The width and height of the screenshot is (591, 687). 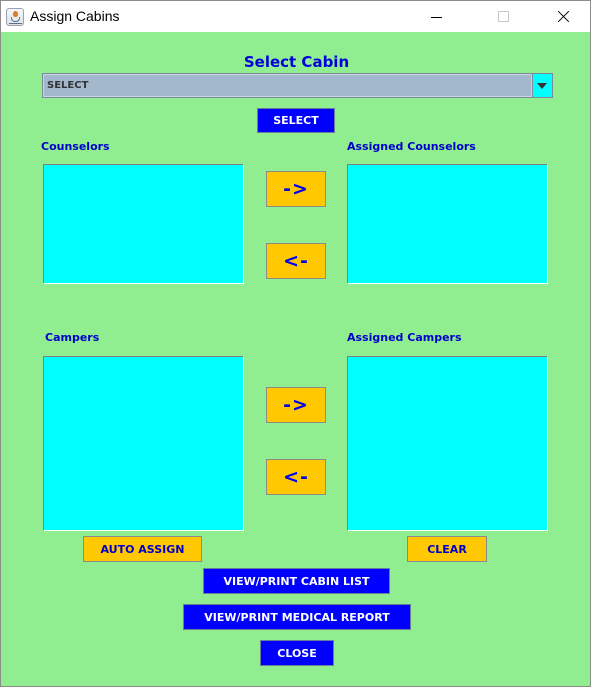 What do you see at coordinates (297, 617) in the screenshot?
I see `view-print-medical-report-button: VIEW/PRINT MEDICAL REPORT` at bounding box center [297, 617].